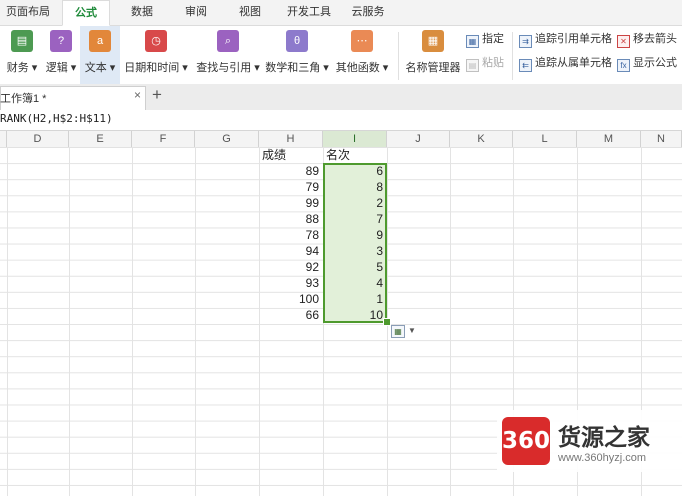  Describe the element at coordinates (623, 65) in the screenshot. I see `show-formulas-icon: fx` at that location.